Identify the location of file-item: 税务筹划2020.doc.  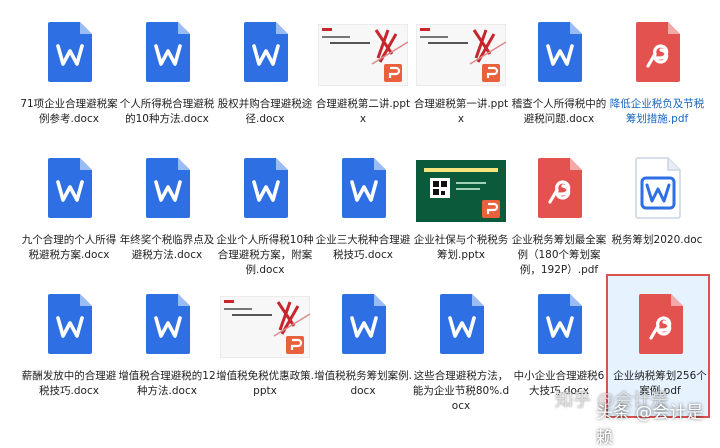
(657, 217).